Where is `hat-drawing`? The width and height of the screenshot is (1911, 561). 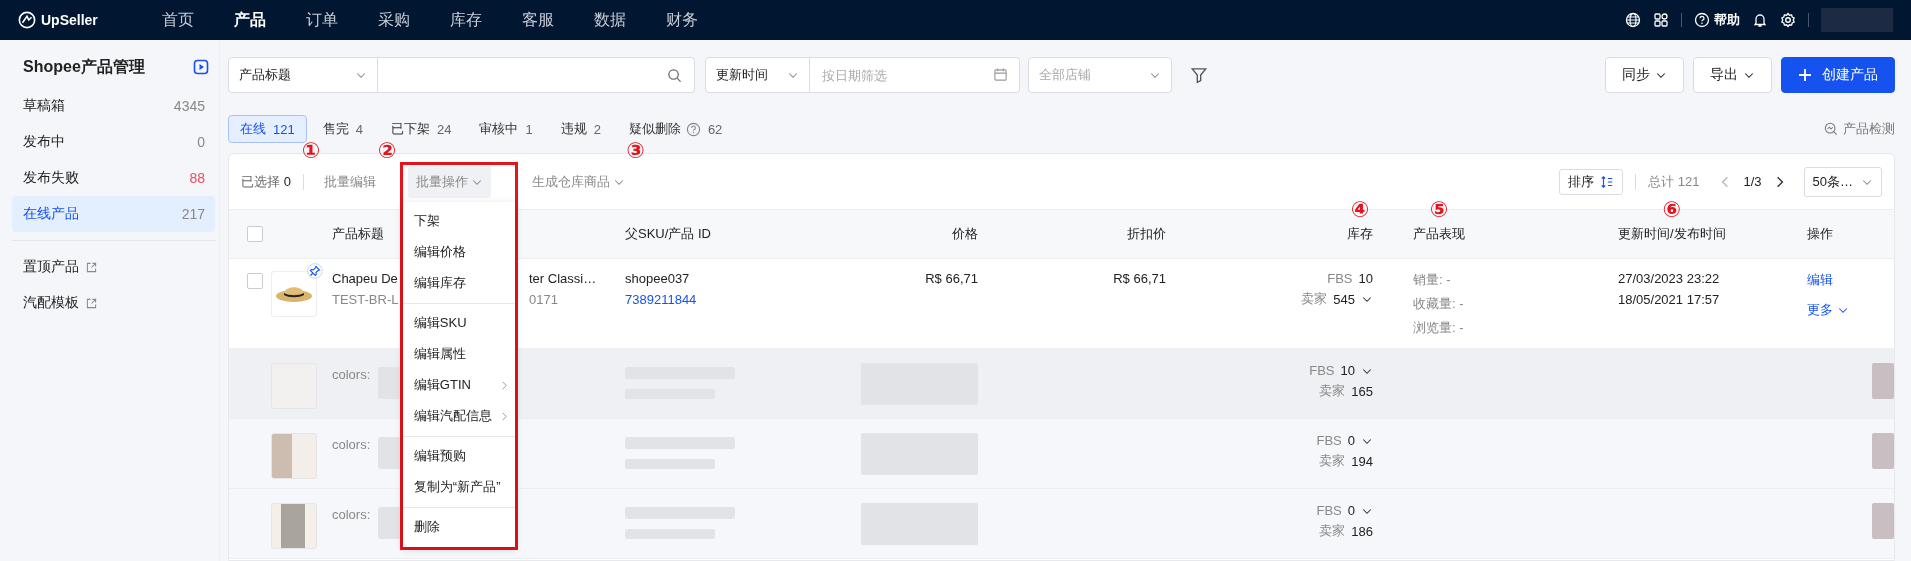 hat-drawing is located at coordinates (294, 294).